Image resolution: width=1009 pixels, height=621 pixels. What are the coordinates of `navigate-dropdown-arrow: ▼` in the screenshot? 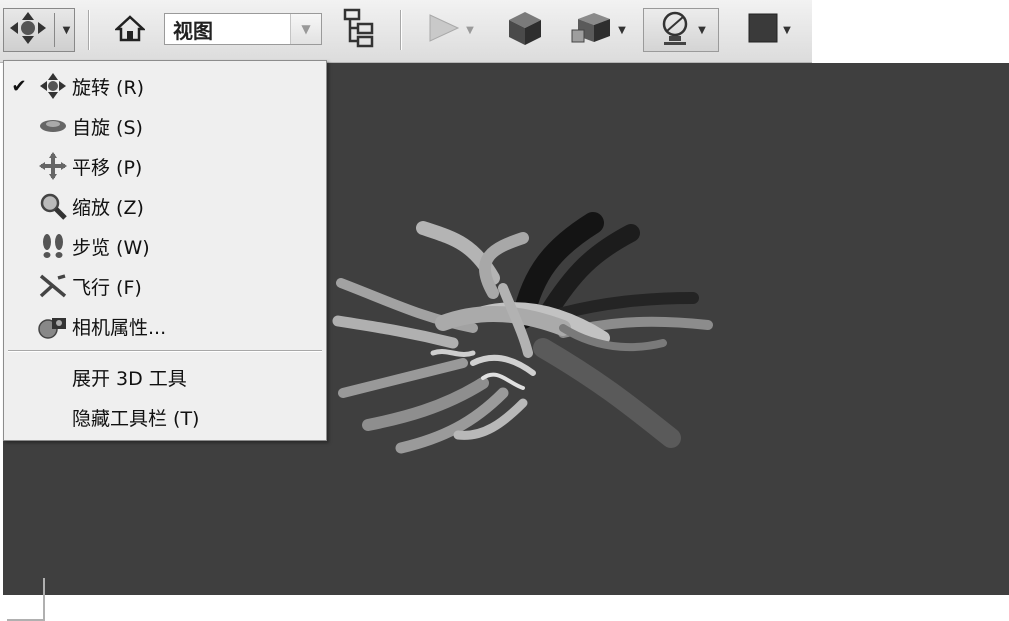 It's located at (67, 30).